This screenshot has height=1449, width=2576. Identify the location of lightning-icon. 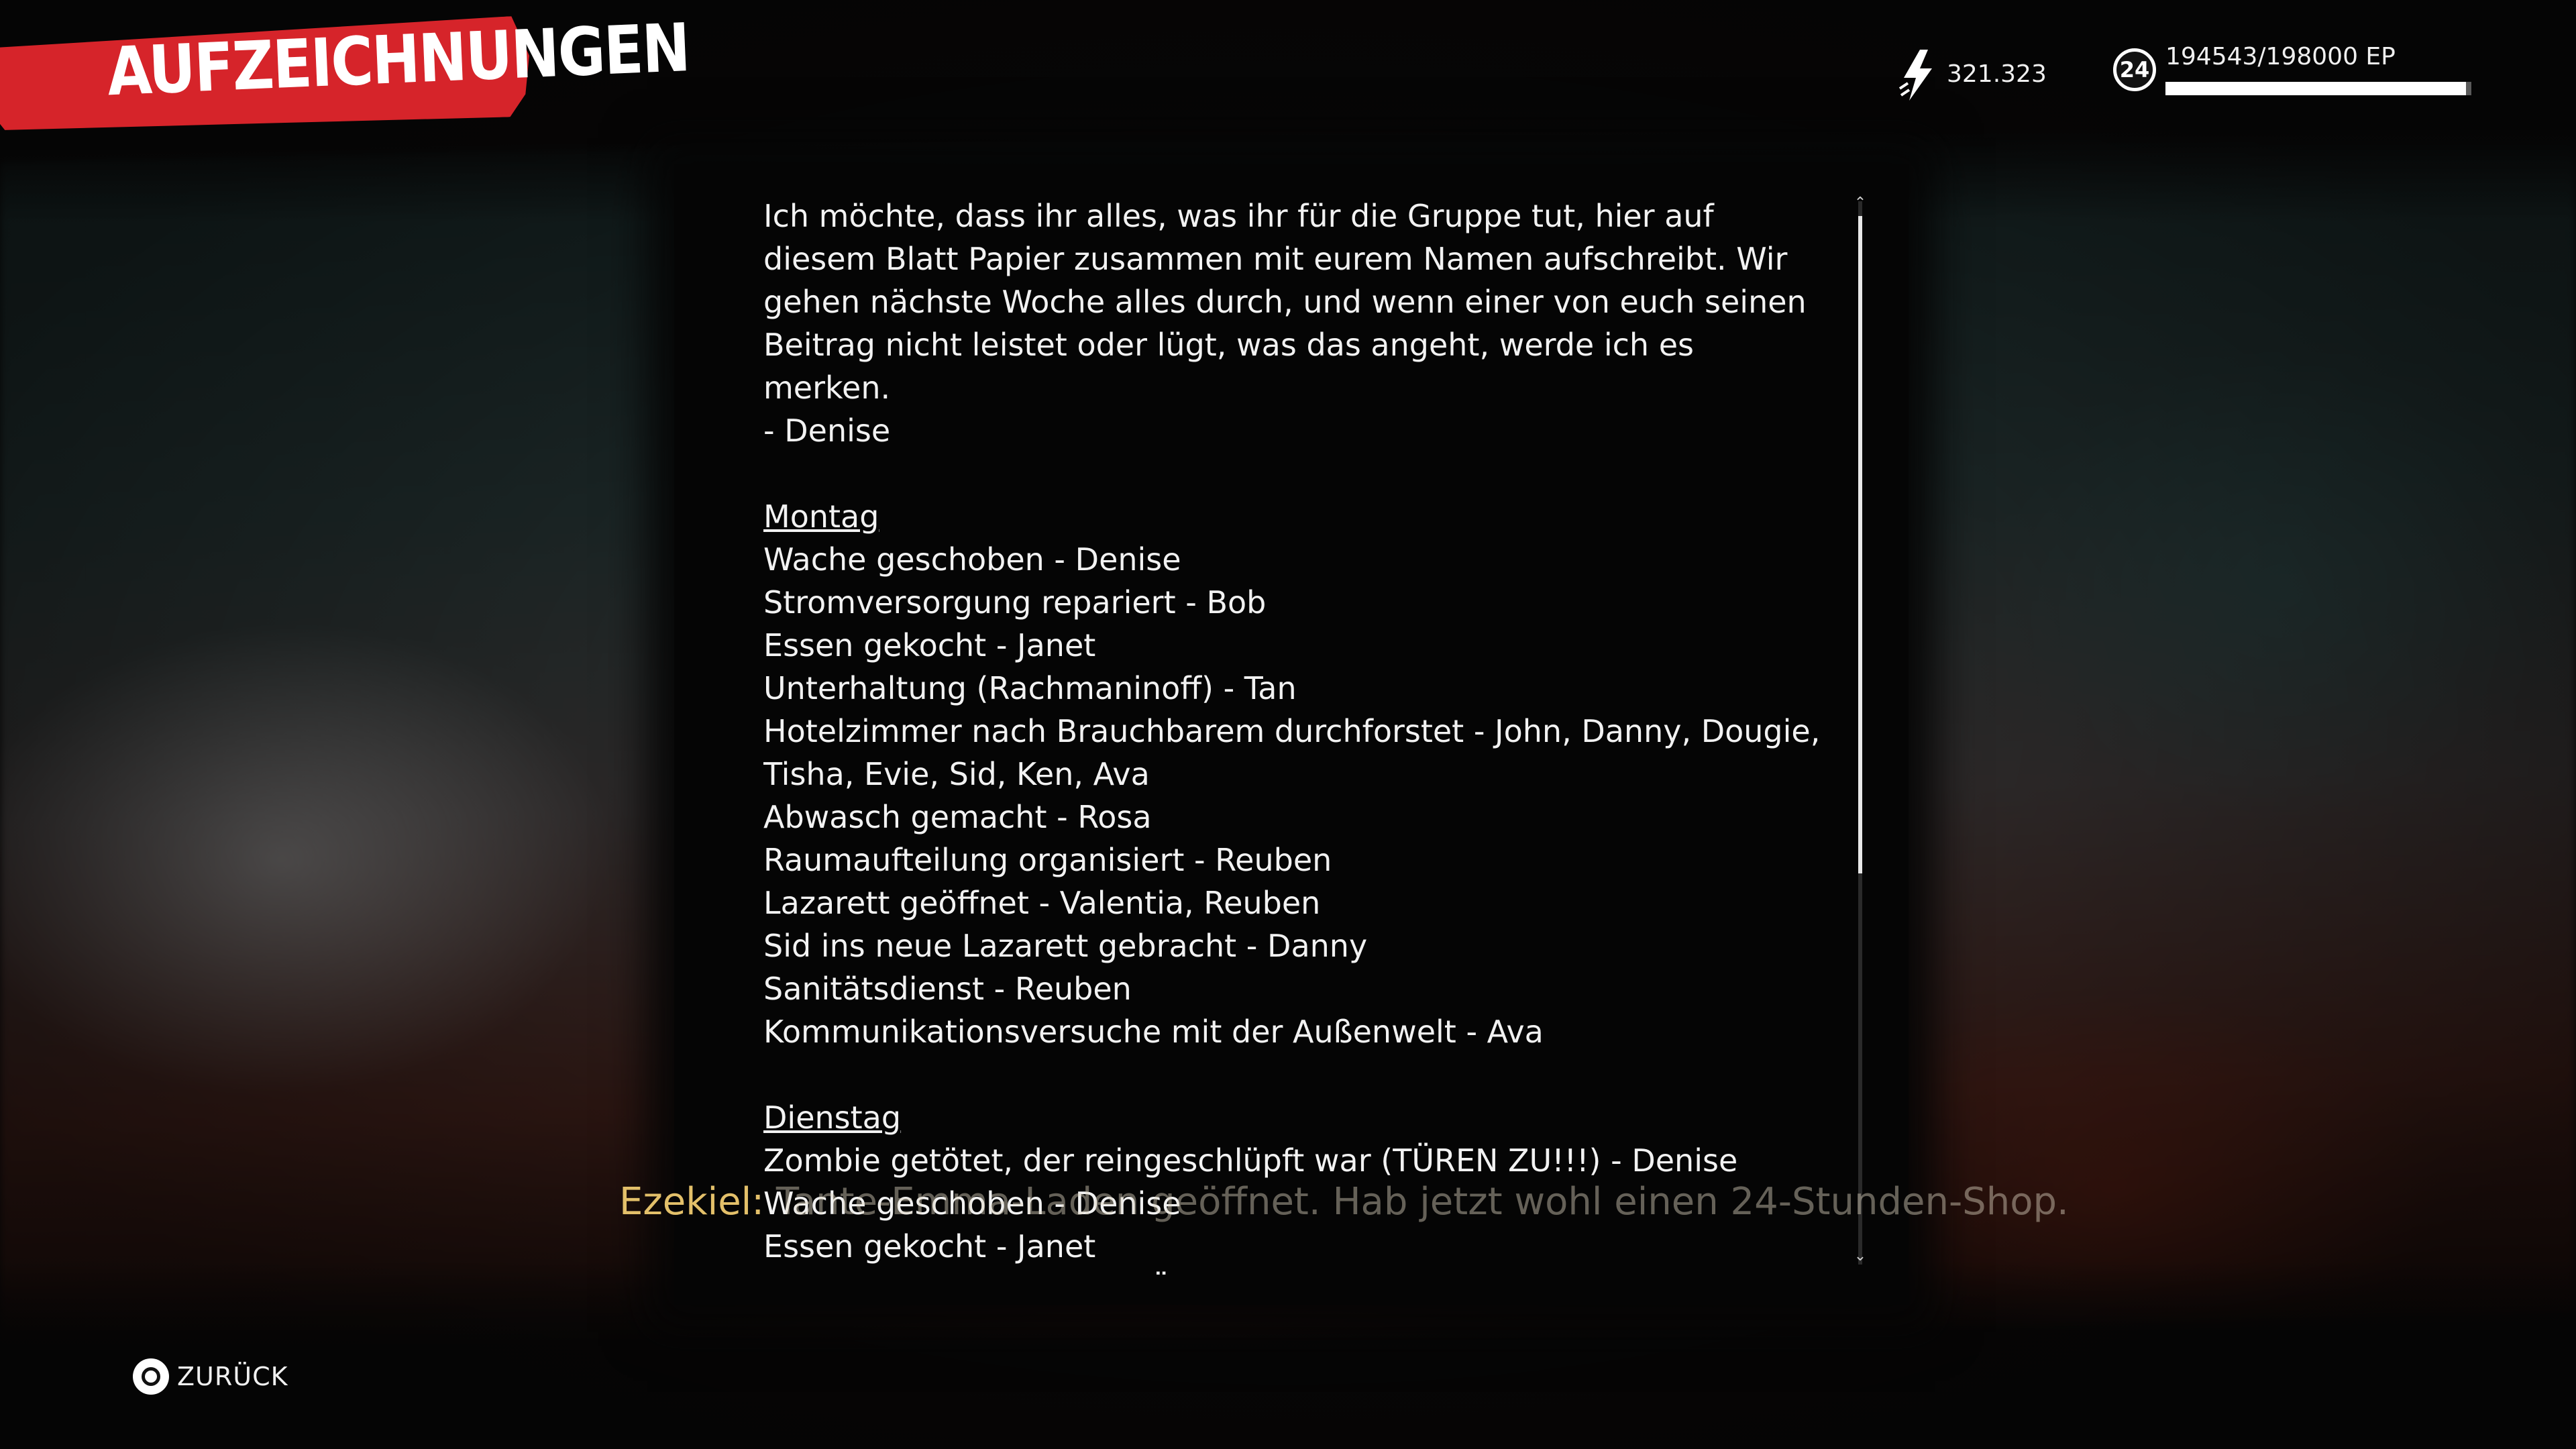
(1917, 76).